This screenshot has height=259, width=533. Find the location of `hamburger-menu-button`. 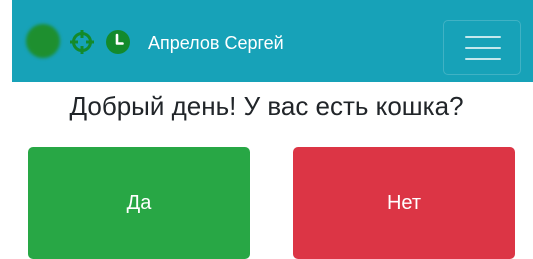

hamburger-menu-button is located at coordinates (482, 47).